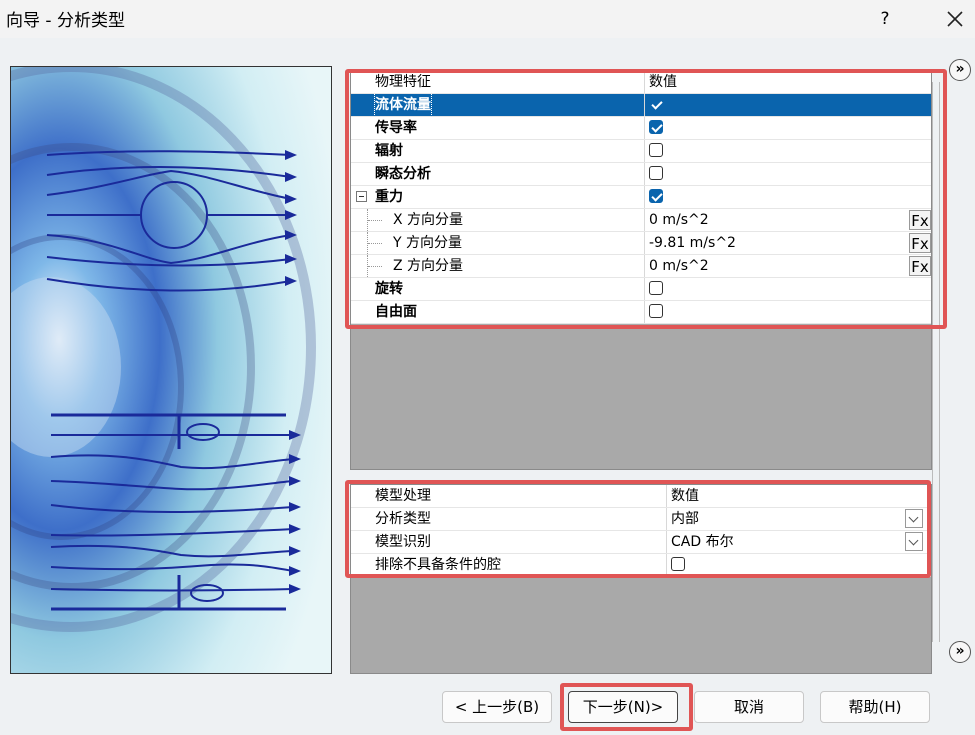 The image size is (975, 735). What do you see at coordinates (509, 542) in the screenshot?
I see `row-label: 模型识别` at bounding box center [509, 542].